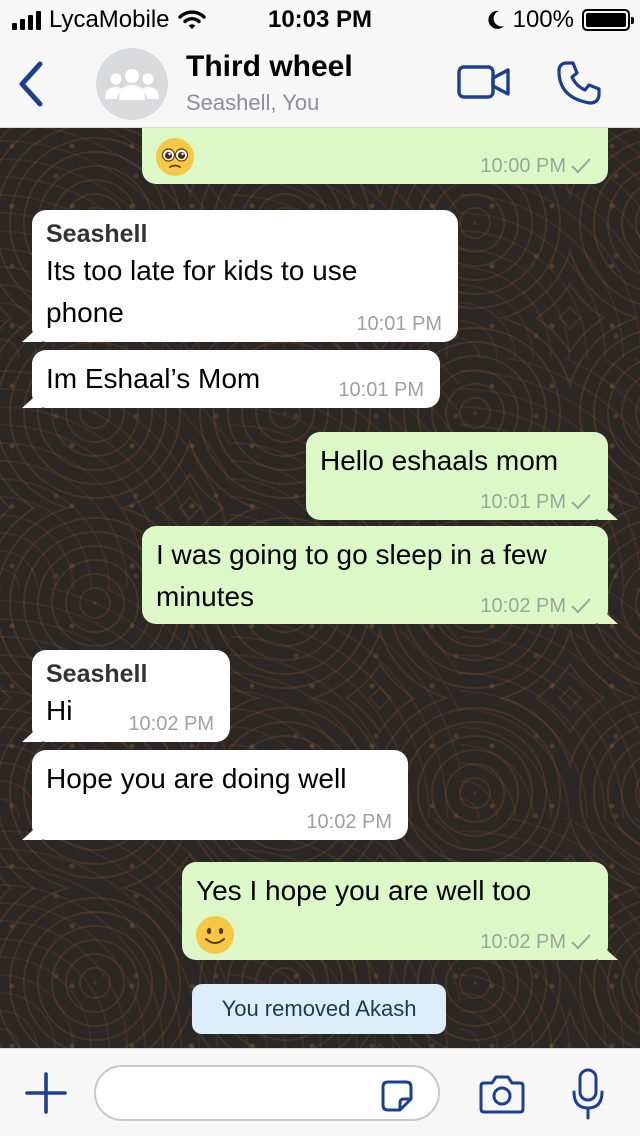 The image size is (640, 1136). What do you see at coordinates (588, 1094) in the screenshot?
I see `microphone-icon` at bounding box center [588, 1094].